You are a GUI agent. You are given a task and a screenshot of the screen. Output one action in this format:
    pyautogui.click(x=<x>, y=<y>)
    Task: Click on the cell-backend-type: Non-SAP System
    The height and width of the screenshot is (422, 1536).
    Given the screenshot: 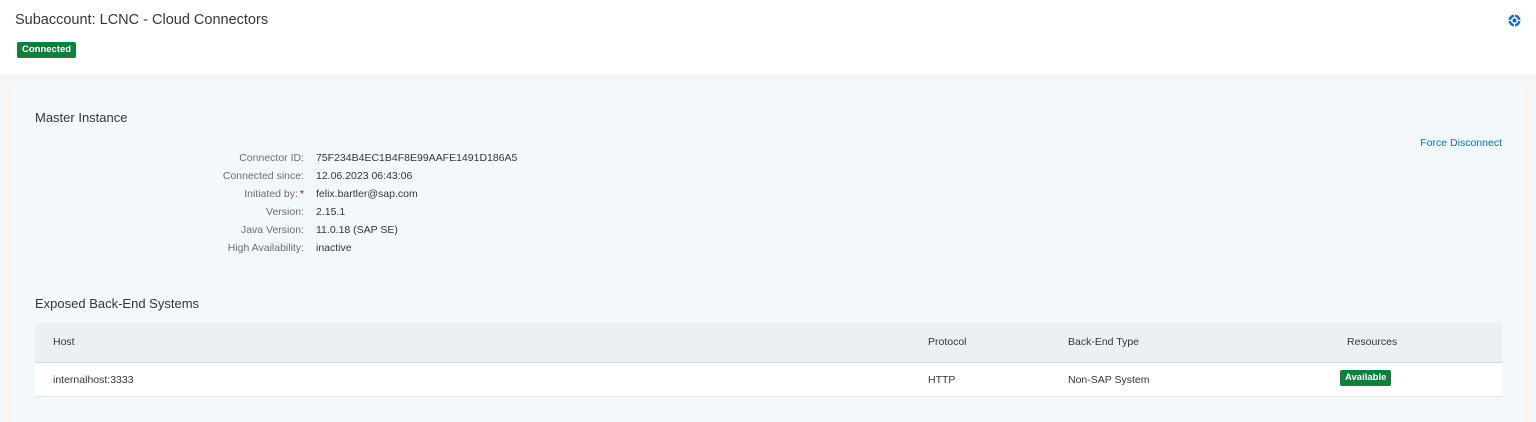 What is the action you would take?
    pyautogui.click(x=1109, y=380)
    